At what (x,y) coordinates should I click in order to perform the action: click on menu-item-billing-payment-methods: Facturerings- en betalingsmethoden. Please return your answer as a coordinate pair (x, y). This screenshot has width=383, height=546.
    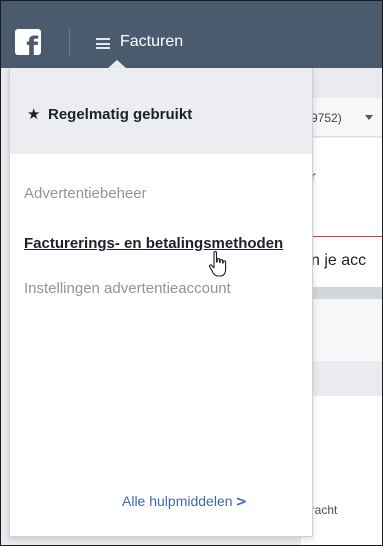
    Looking at the image, I should click on (159, 243).